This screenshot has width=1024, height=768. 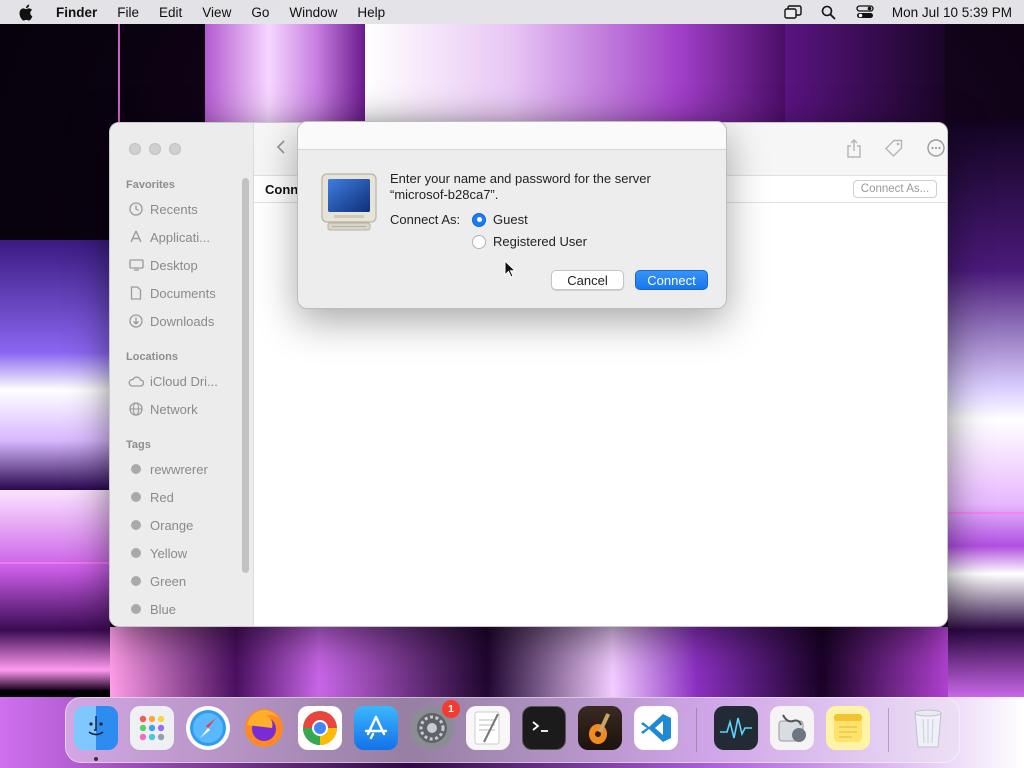 What do you see at coordinates (163, 609) in the screenshot?
I see `sidebar-item-label: Blue` at bounding box center [163, 609].